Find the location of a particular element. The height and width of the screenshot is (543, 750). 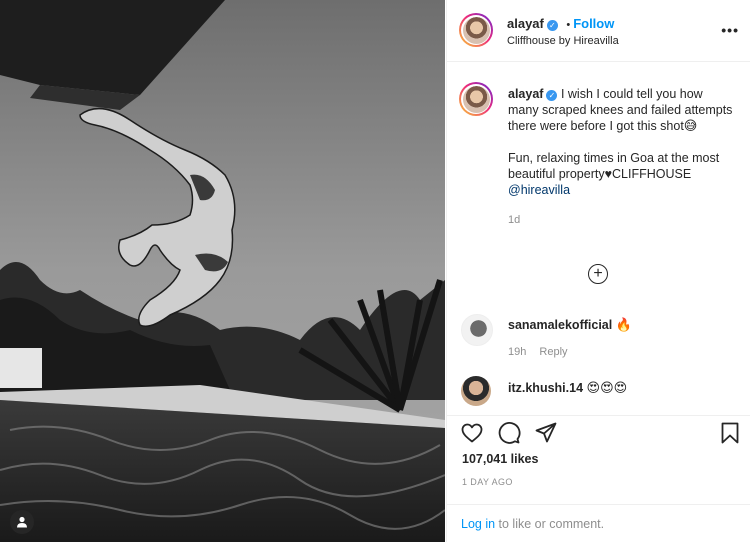

comment-text: 😍😍😍 is located at coordinates (607, 387).